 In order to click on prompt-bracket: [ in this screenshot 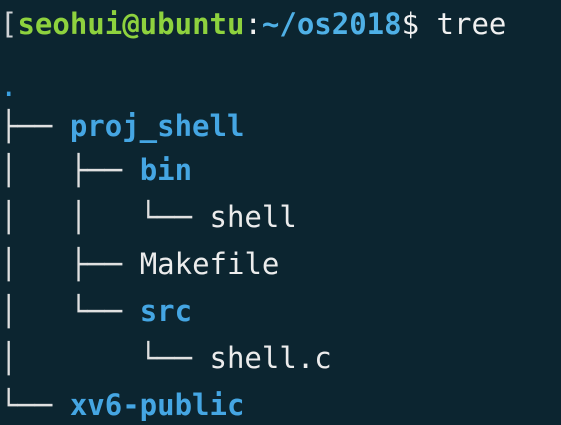, I will do `click(9, 24)`.